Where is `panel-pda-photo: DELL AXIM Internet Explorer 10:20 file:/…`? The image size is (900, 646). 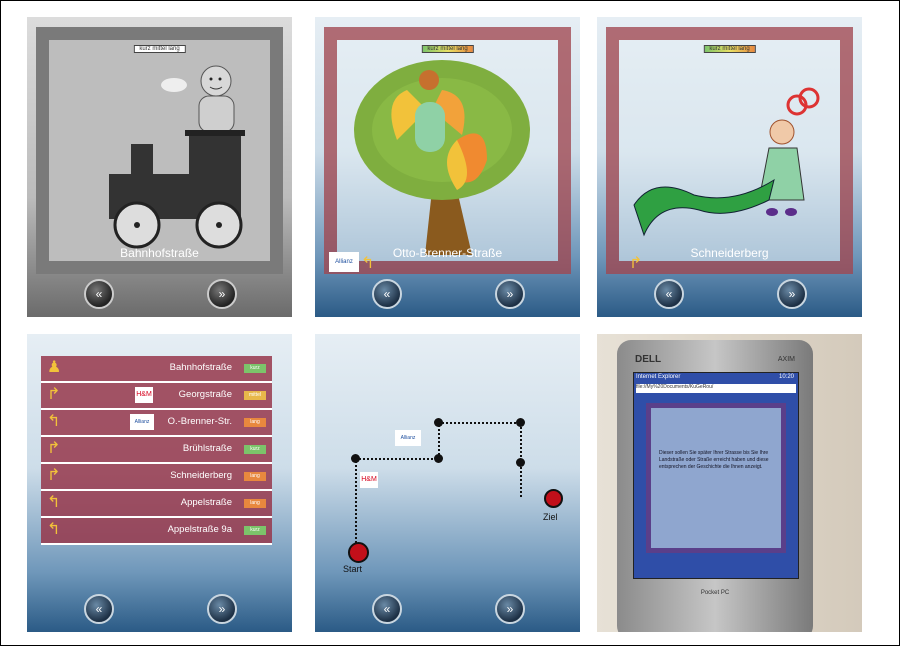 panel-pda-photo: DELL AXIM Internet Explorer 10:20 file:/… is located at coordinates (729, 483).